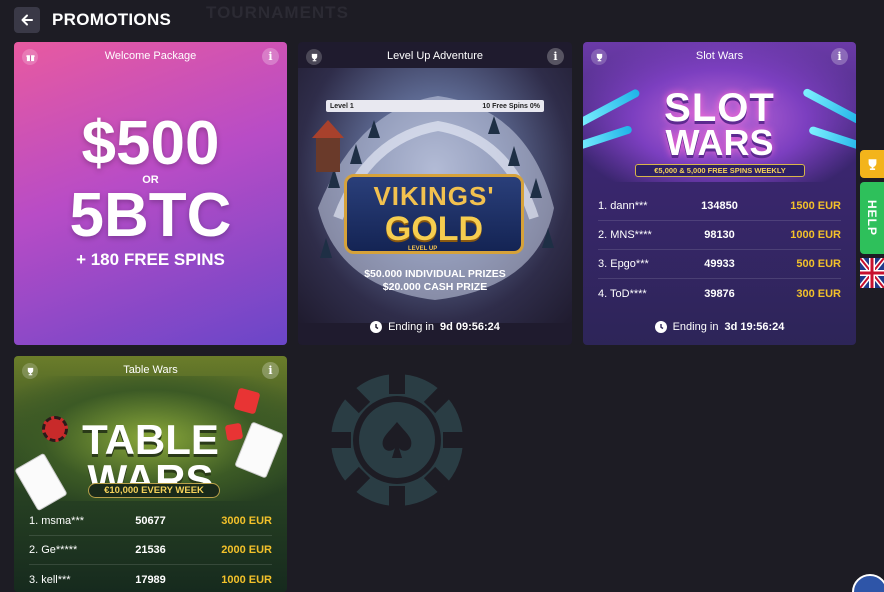 This screenshot has height=592, width=884. Describe the element at coordinates (246, 521) in the screenshot. I see `player-prize: 3000 EUR` at that location.